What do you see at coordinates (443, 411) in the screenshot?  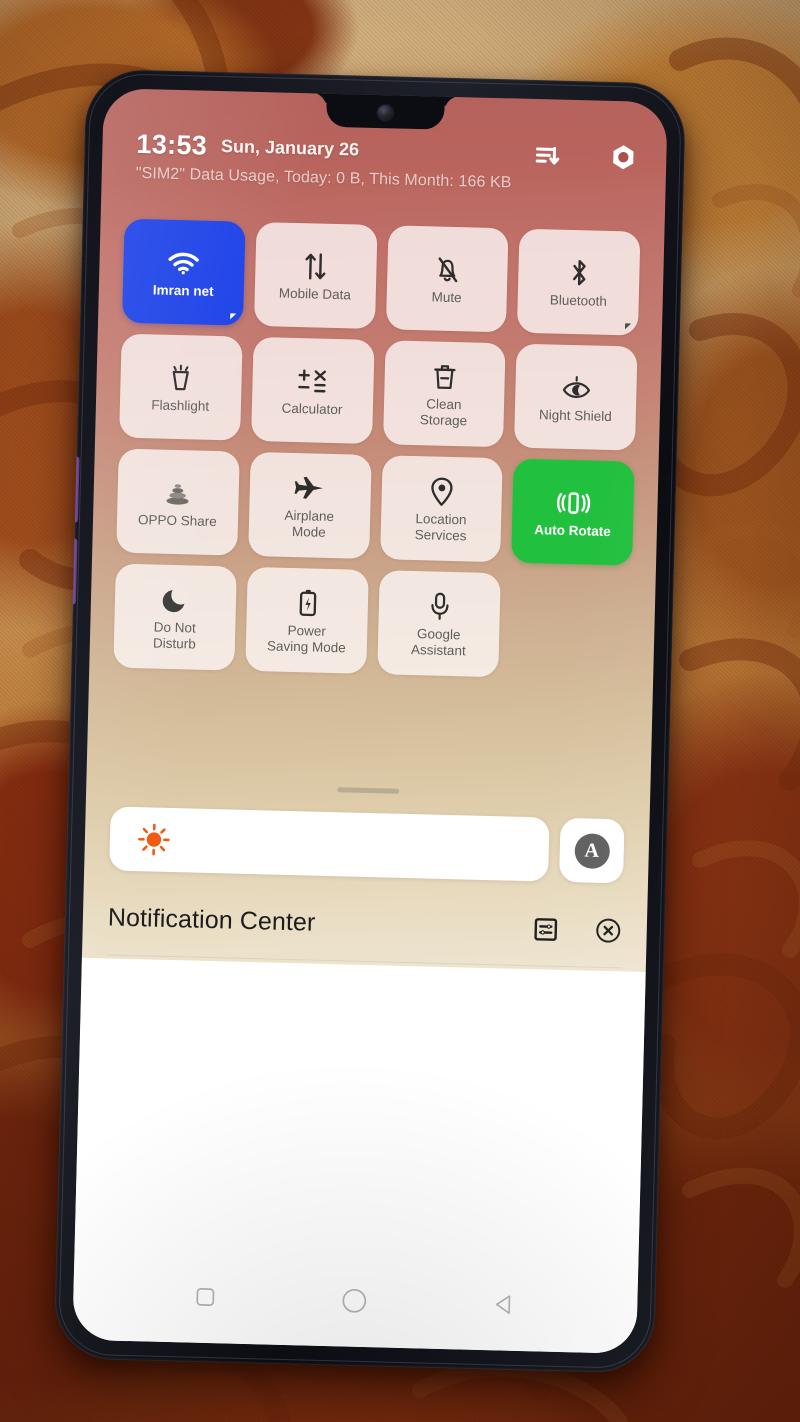 I see `tile-label: Clean Storage` at bounding box center [443, 411].